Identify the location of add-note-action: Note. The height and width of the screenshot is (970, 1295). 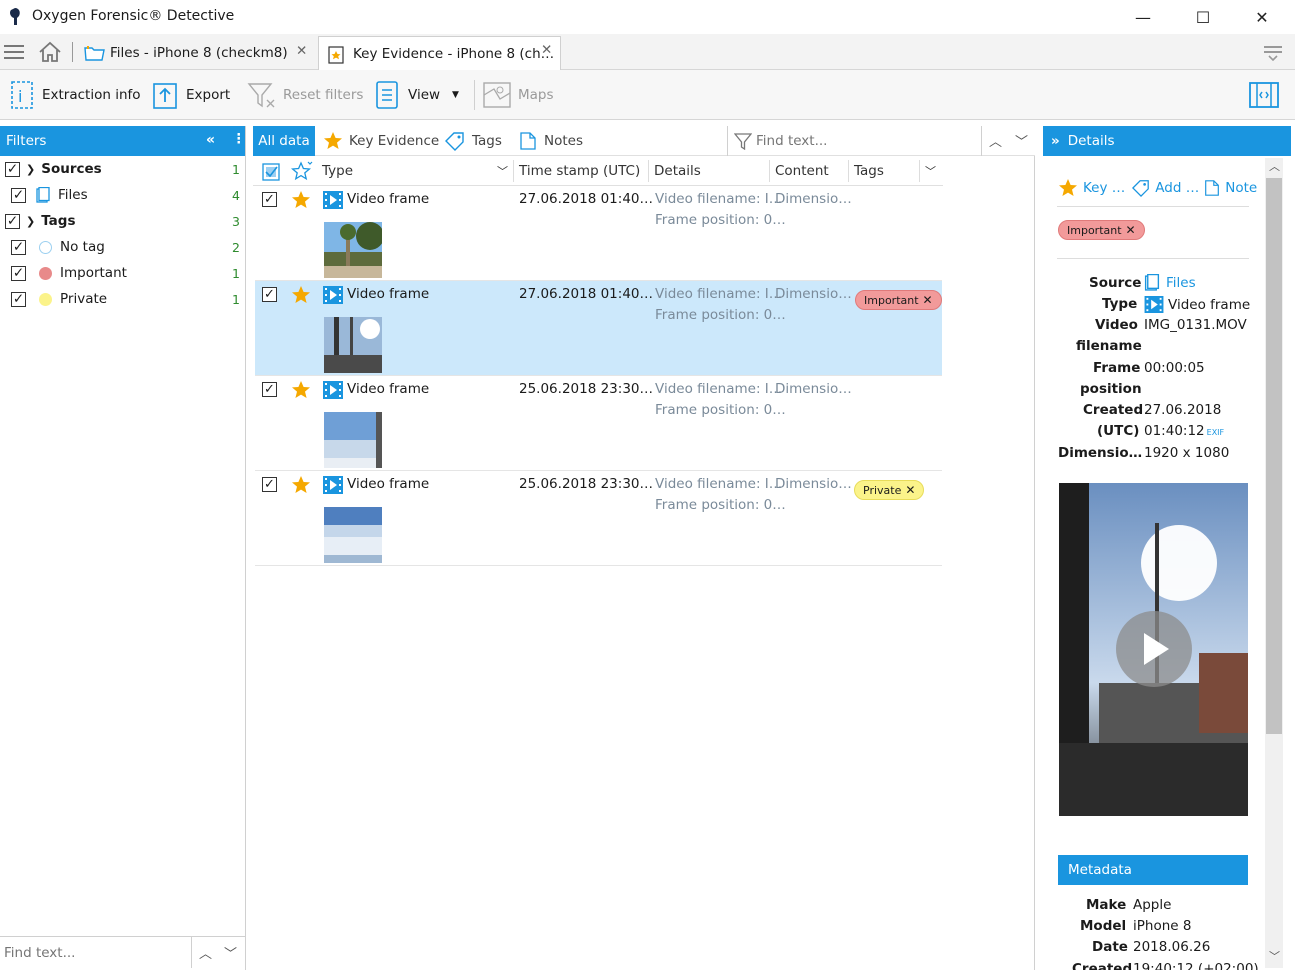
(1241, 188).